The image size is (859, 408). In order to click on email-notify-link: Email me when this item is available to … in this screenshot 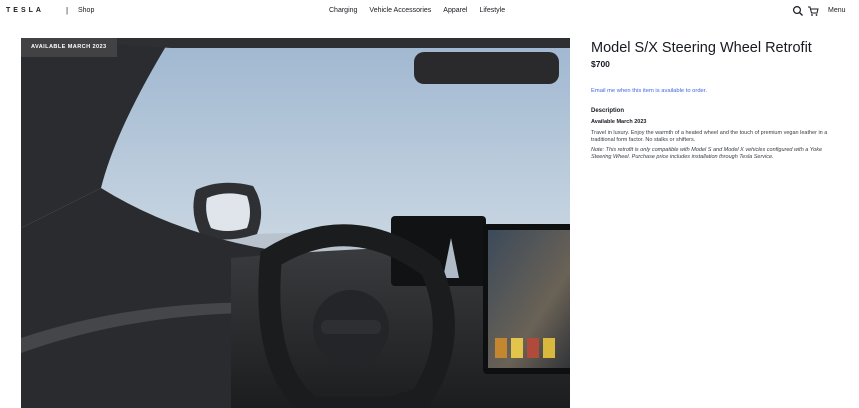, I will do `click(661, 91)`.